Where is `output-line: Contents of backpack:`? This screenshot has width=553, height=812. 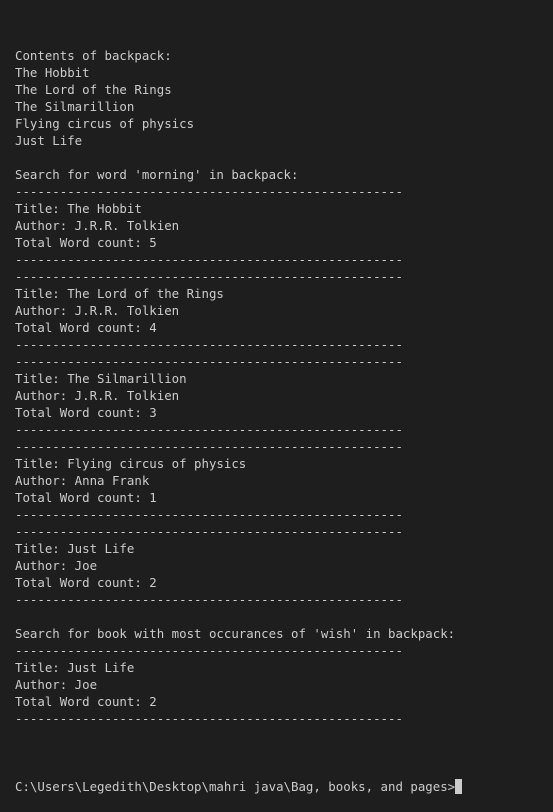 output-line: Contents of backpack: is located at coordinates (93, 55).